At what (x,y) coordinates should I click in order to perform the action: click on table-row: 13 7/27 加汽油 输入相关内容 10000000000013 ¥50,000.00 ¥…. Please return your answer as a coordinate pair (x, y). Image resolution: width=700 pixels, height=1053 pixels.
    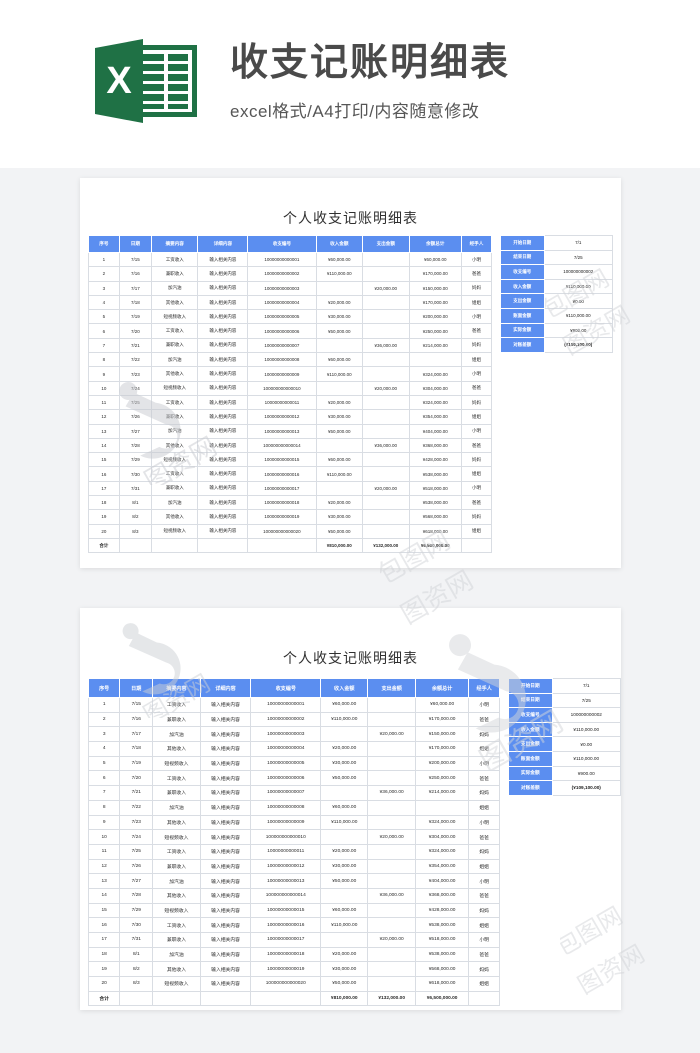
    Looking at the image, I should click on (293, 881).